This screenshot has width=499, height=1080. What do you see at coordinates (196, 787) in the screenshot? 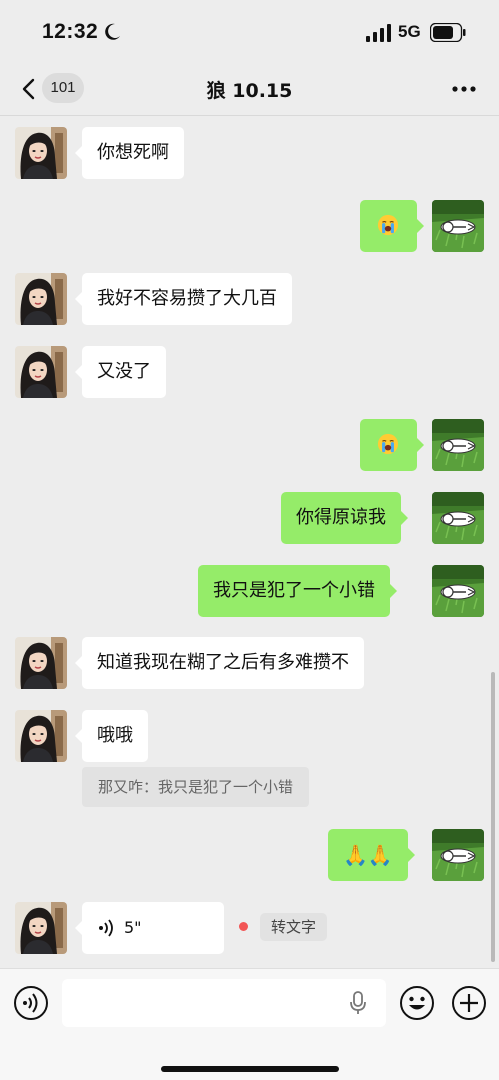
I see `quoted-message: 那又咋：我只是犯了一个小错` at bounding box center [196, 787].